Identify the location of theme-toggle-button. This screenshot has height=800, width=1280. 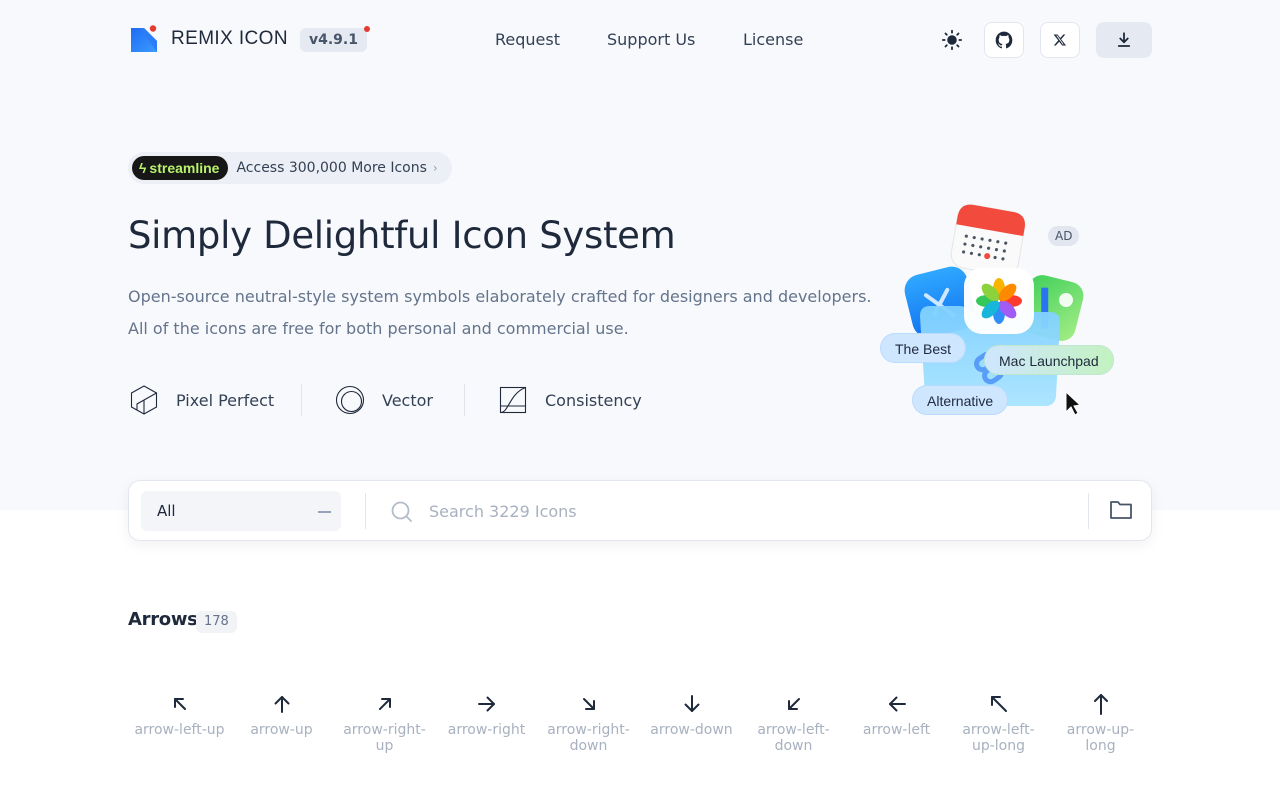
(952, 40).